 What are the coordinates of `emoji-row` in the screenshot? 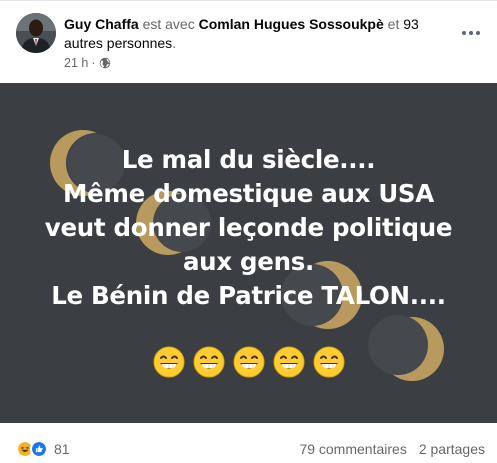 It's located at (248, 362).